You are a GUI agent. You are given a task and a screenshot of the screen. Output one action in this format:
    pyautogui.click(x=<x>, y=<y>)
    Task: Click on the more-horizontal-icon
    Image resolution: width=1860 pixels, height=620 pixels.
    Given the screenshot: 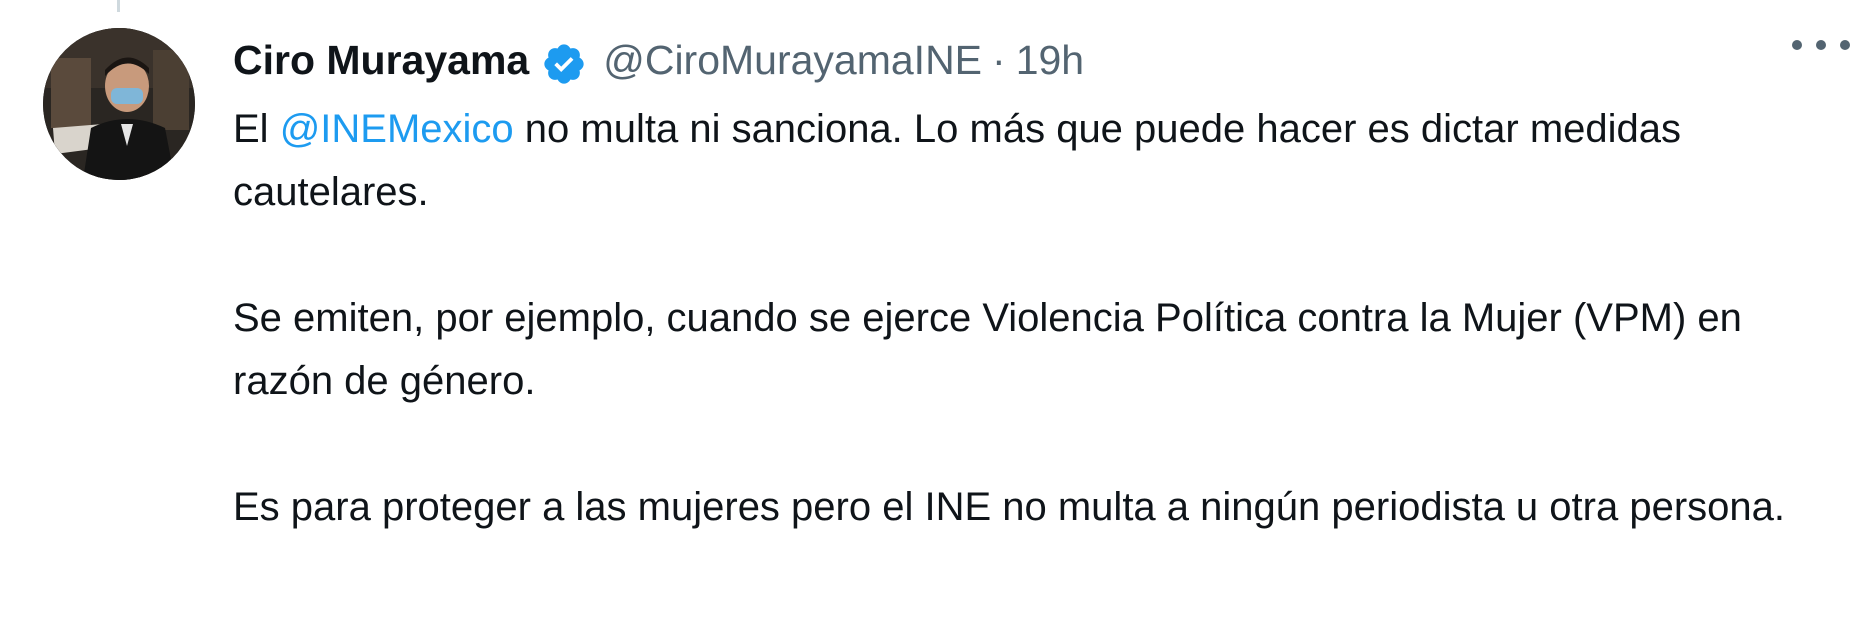 What is the action you would take?
    pyautogui.click(x=1821, y=45)
    